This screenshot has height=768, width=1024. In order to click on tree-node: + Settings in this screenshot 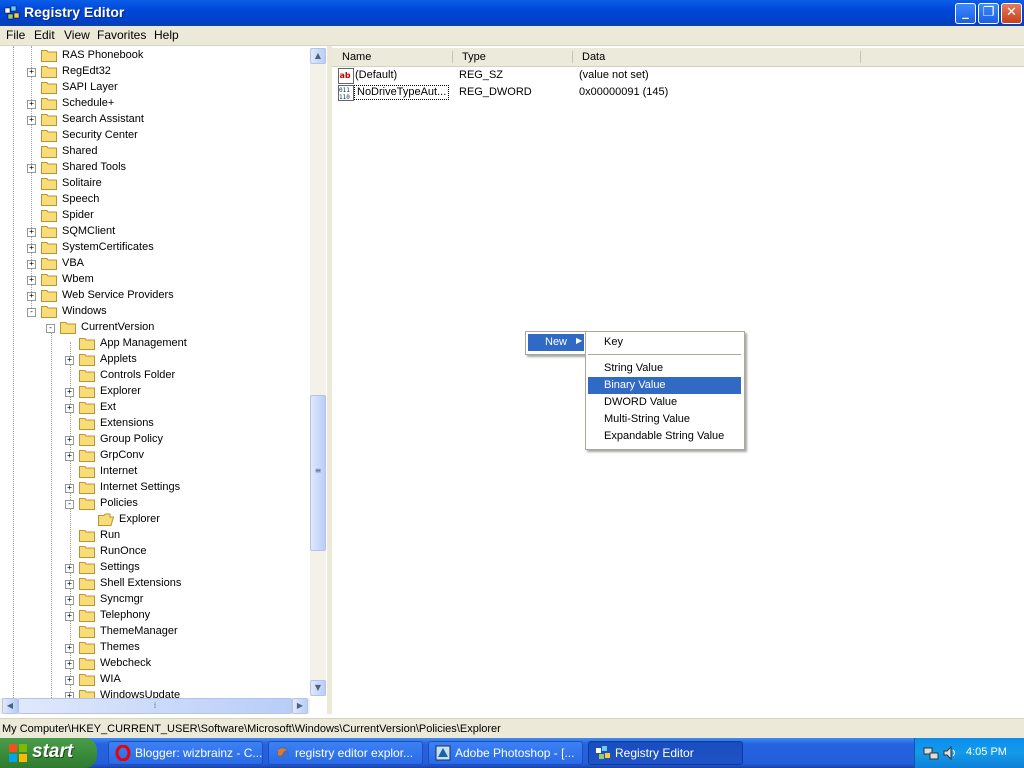, I will do `click(155, 568)`.